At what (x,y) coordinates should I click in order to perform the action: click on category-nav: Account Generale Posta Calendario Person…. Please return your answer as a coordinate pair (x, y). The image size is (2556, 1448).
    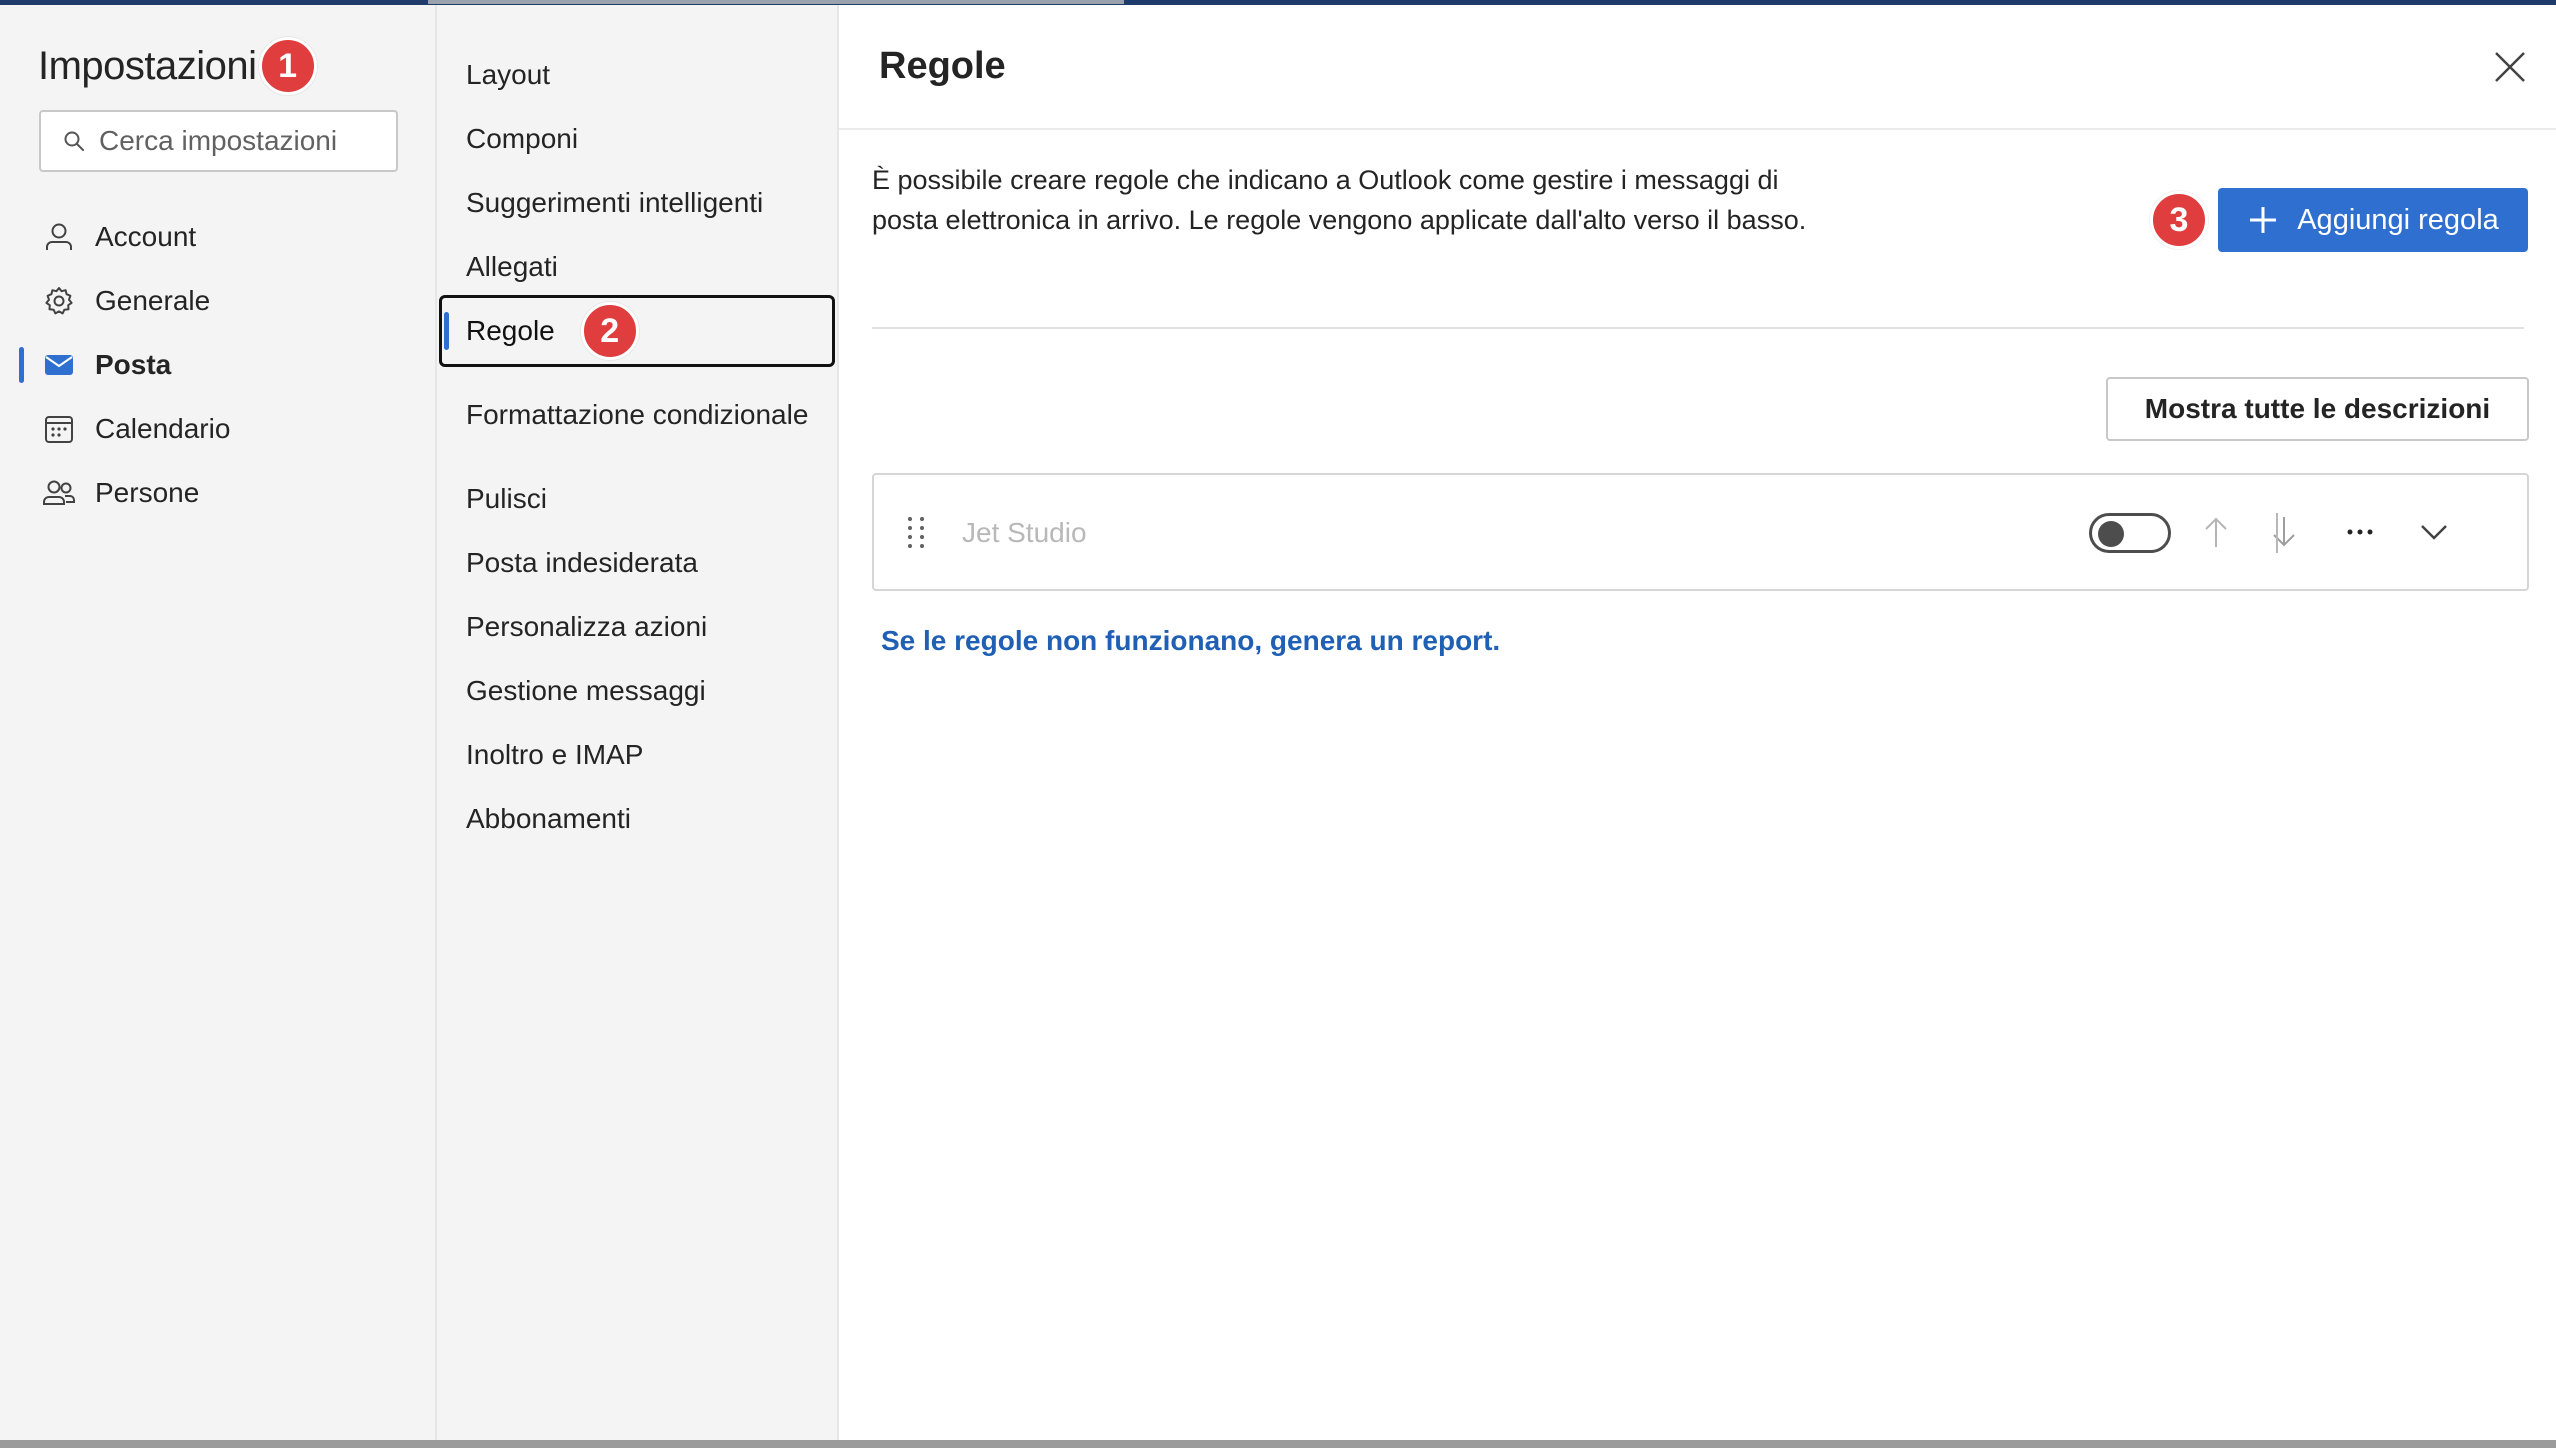
    Looking at the image, I should click on (217, 365).